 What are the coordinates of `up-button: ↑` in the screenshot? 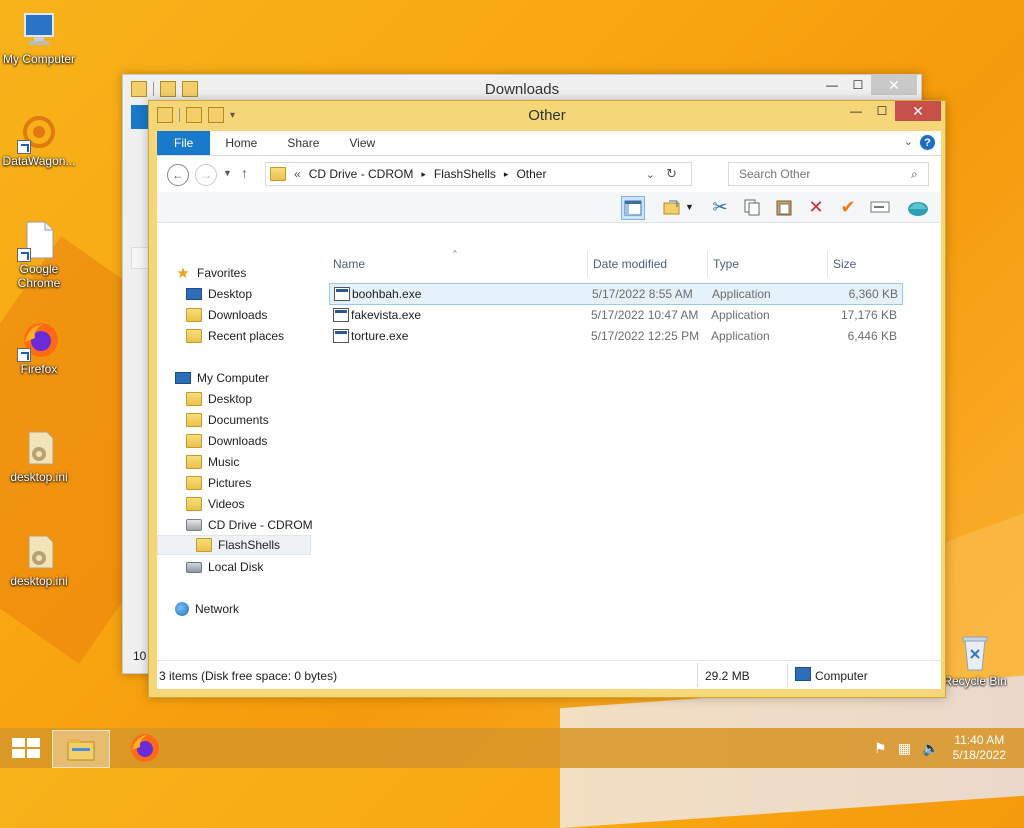 It's located at (244, 173).